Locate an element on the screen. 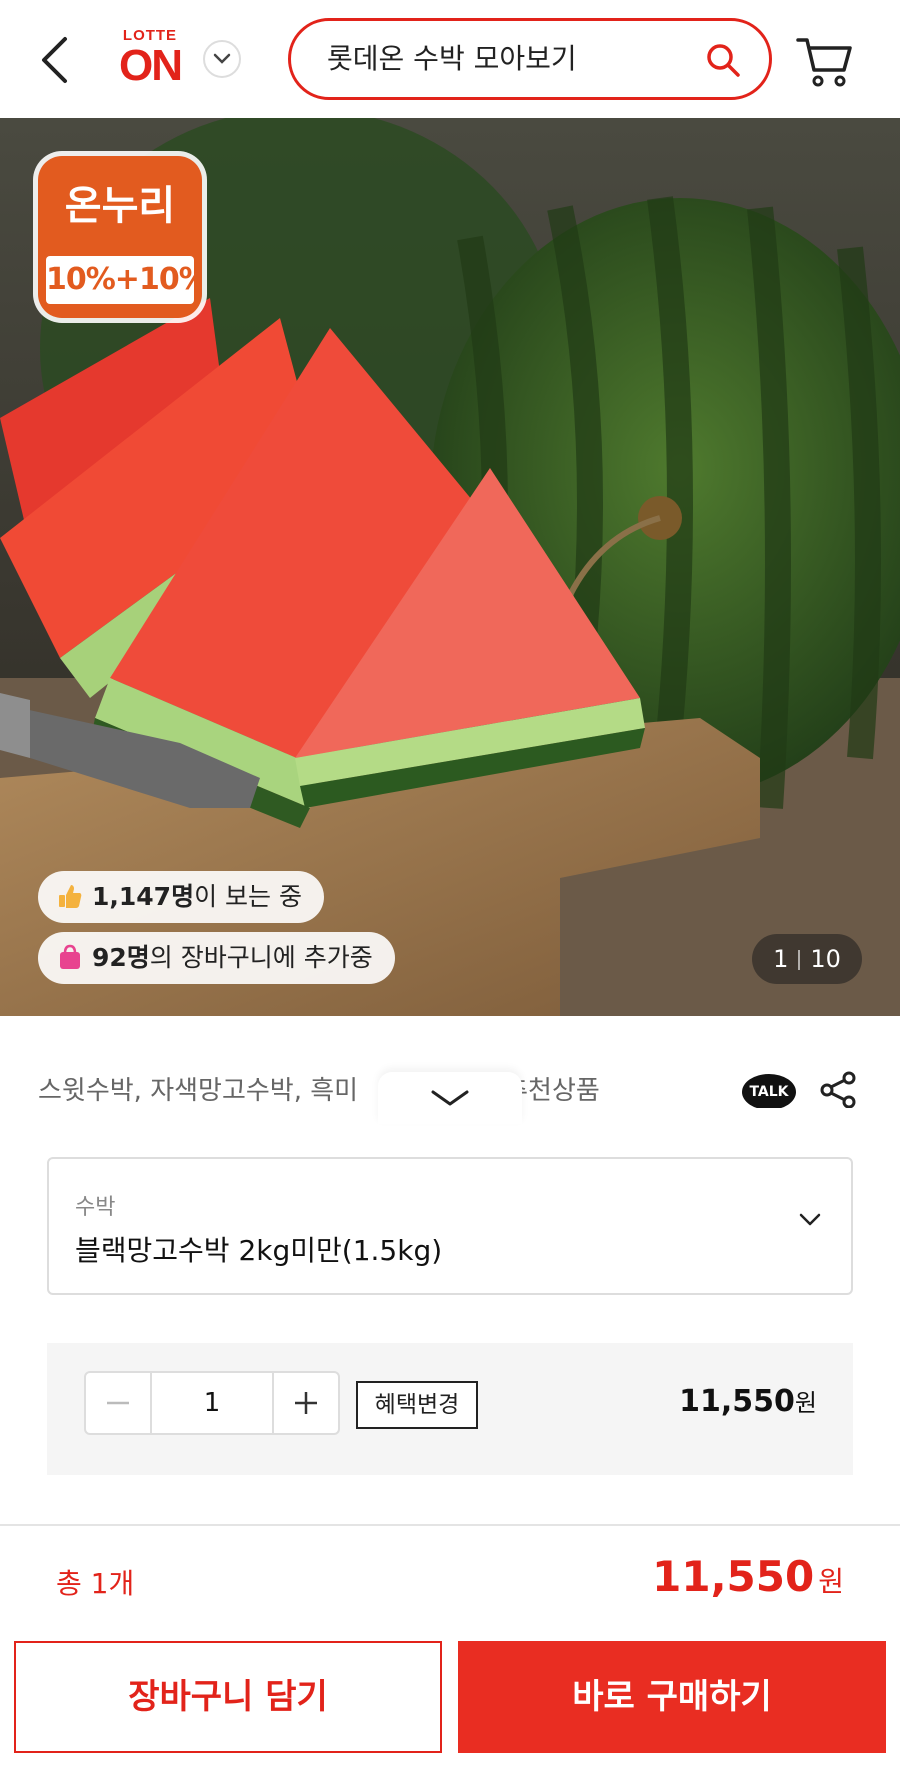 The width and height of the screenshot is (900, 1767). search-input: 롯데온 수박 모아보기 is located at coordinates (530, 59).